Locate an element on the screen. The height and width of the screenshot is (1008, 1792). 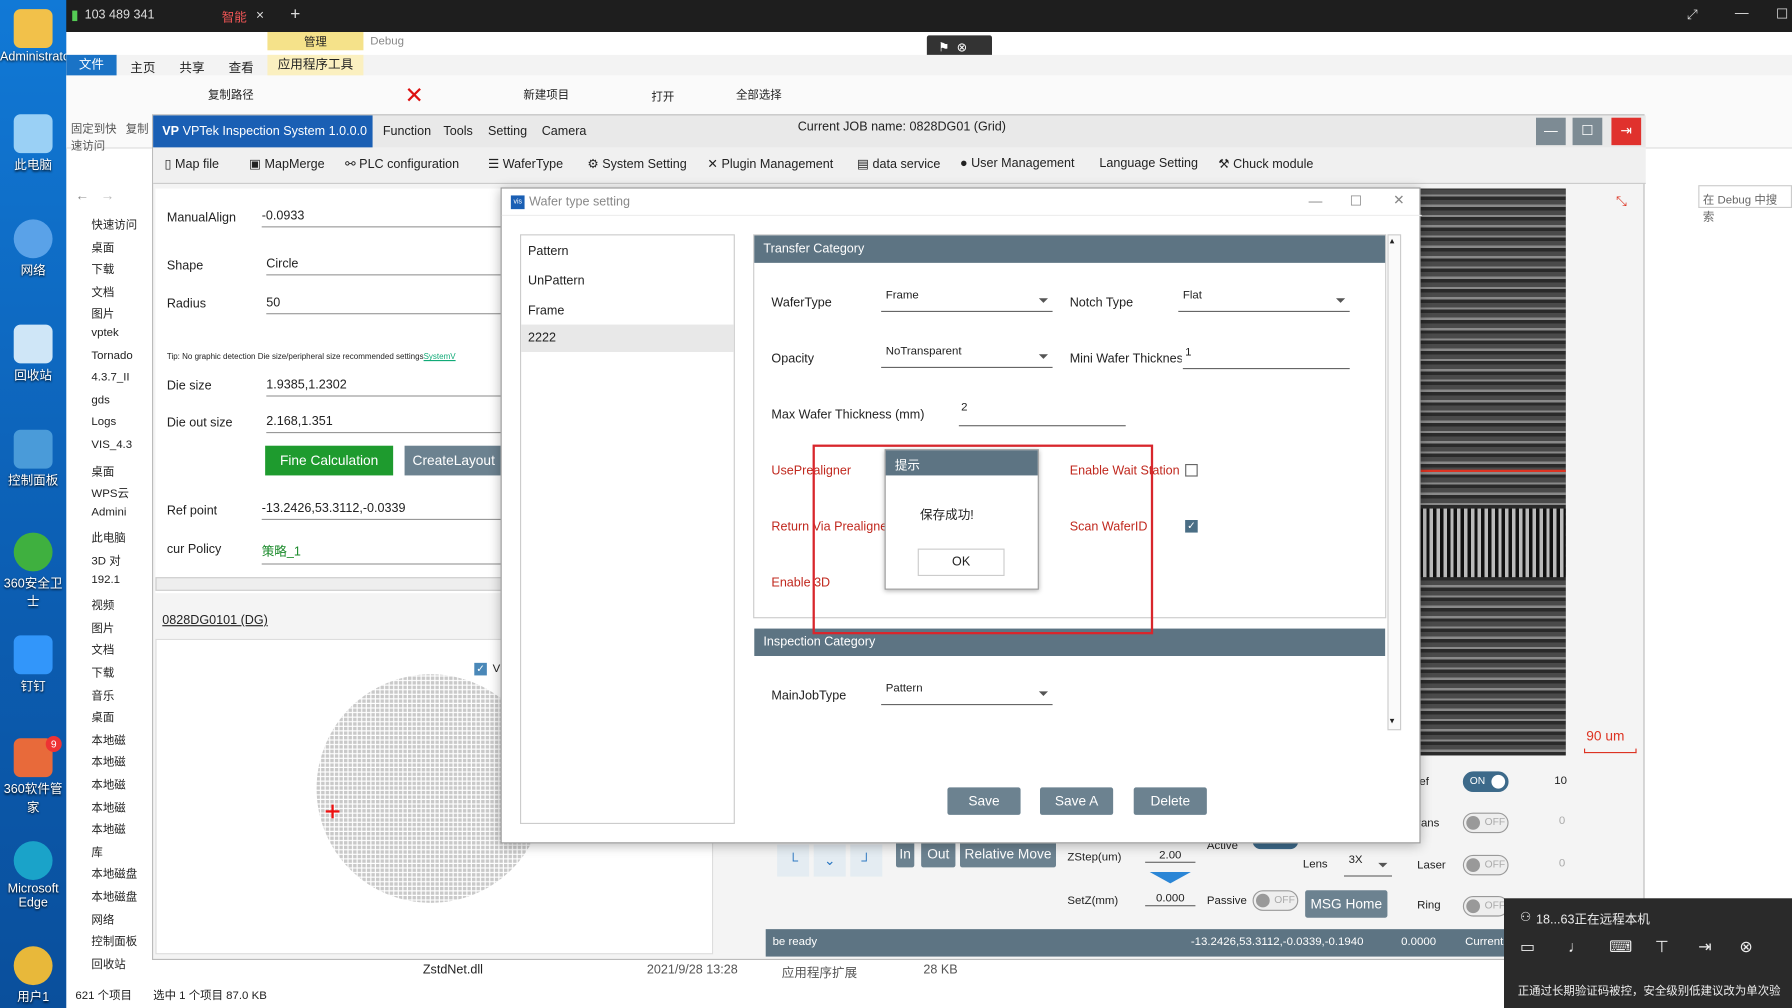
wafertype-button: ☰ WaferType is located at coordinates (525, 164).